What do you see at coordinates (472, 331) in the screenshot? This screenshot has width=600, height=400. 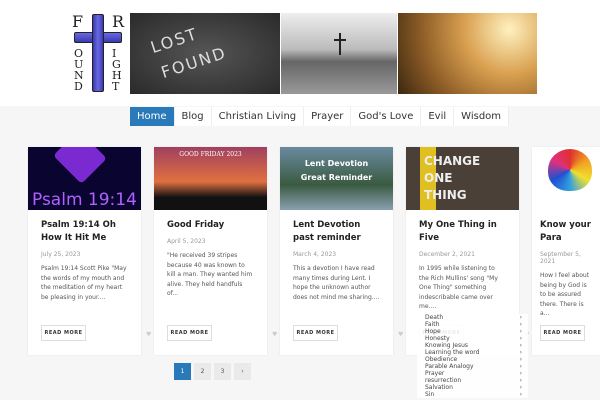 I see `dropdown-item: Hope ›` at bounding box center [472, 331].